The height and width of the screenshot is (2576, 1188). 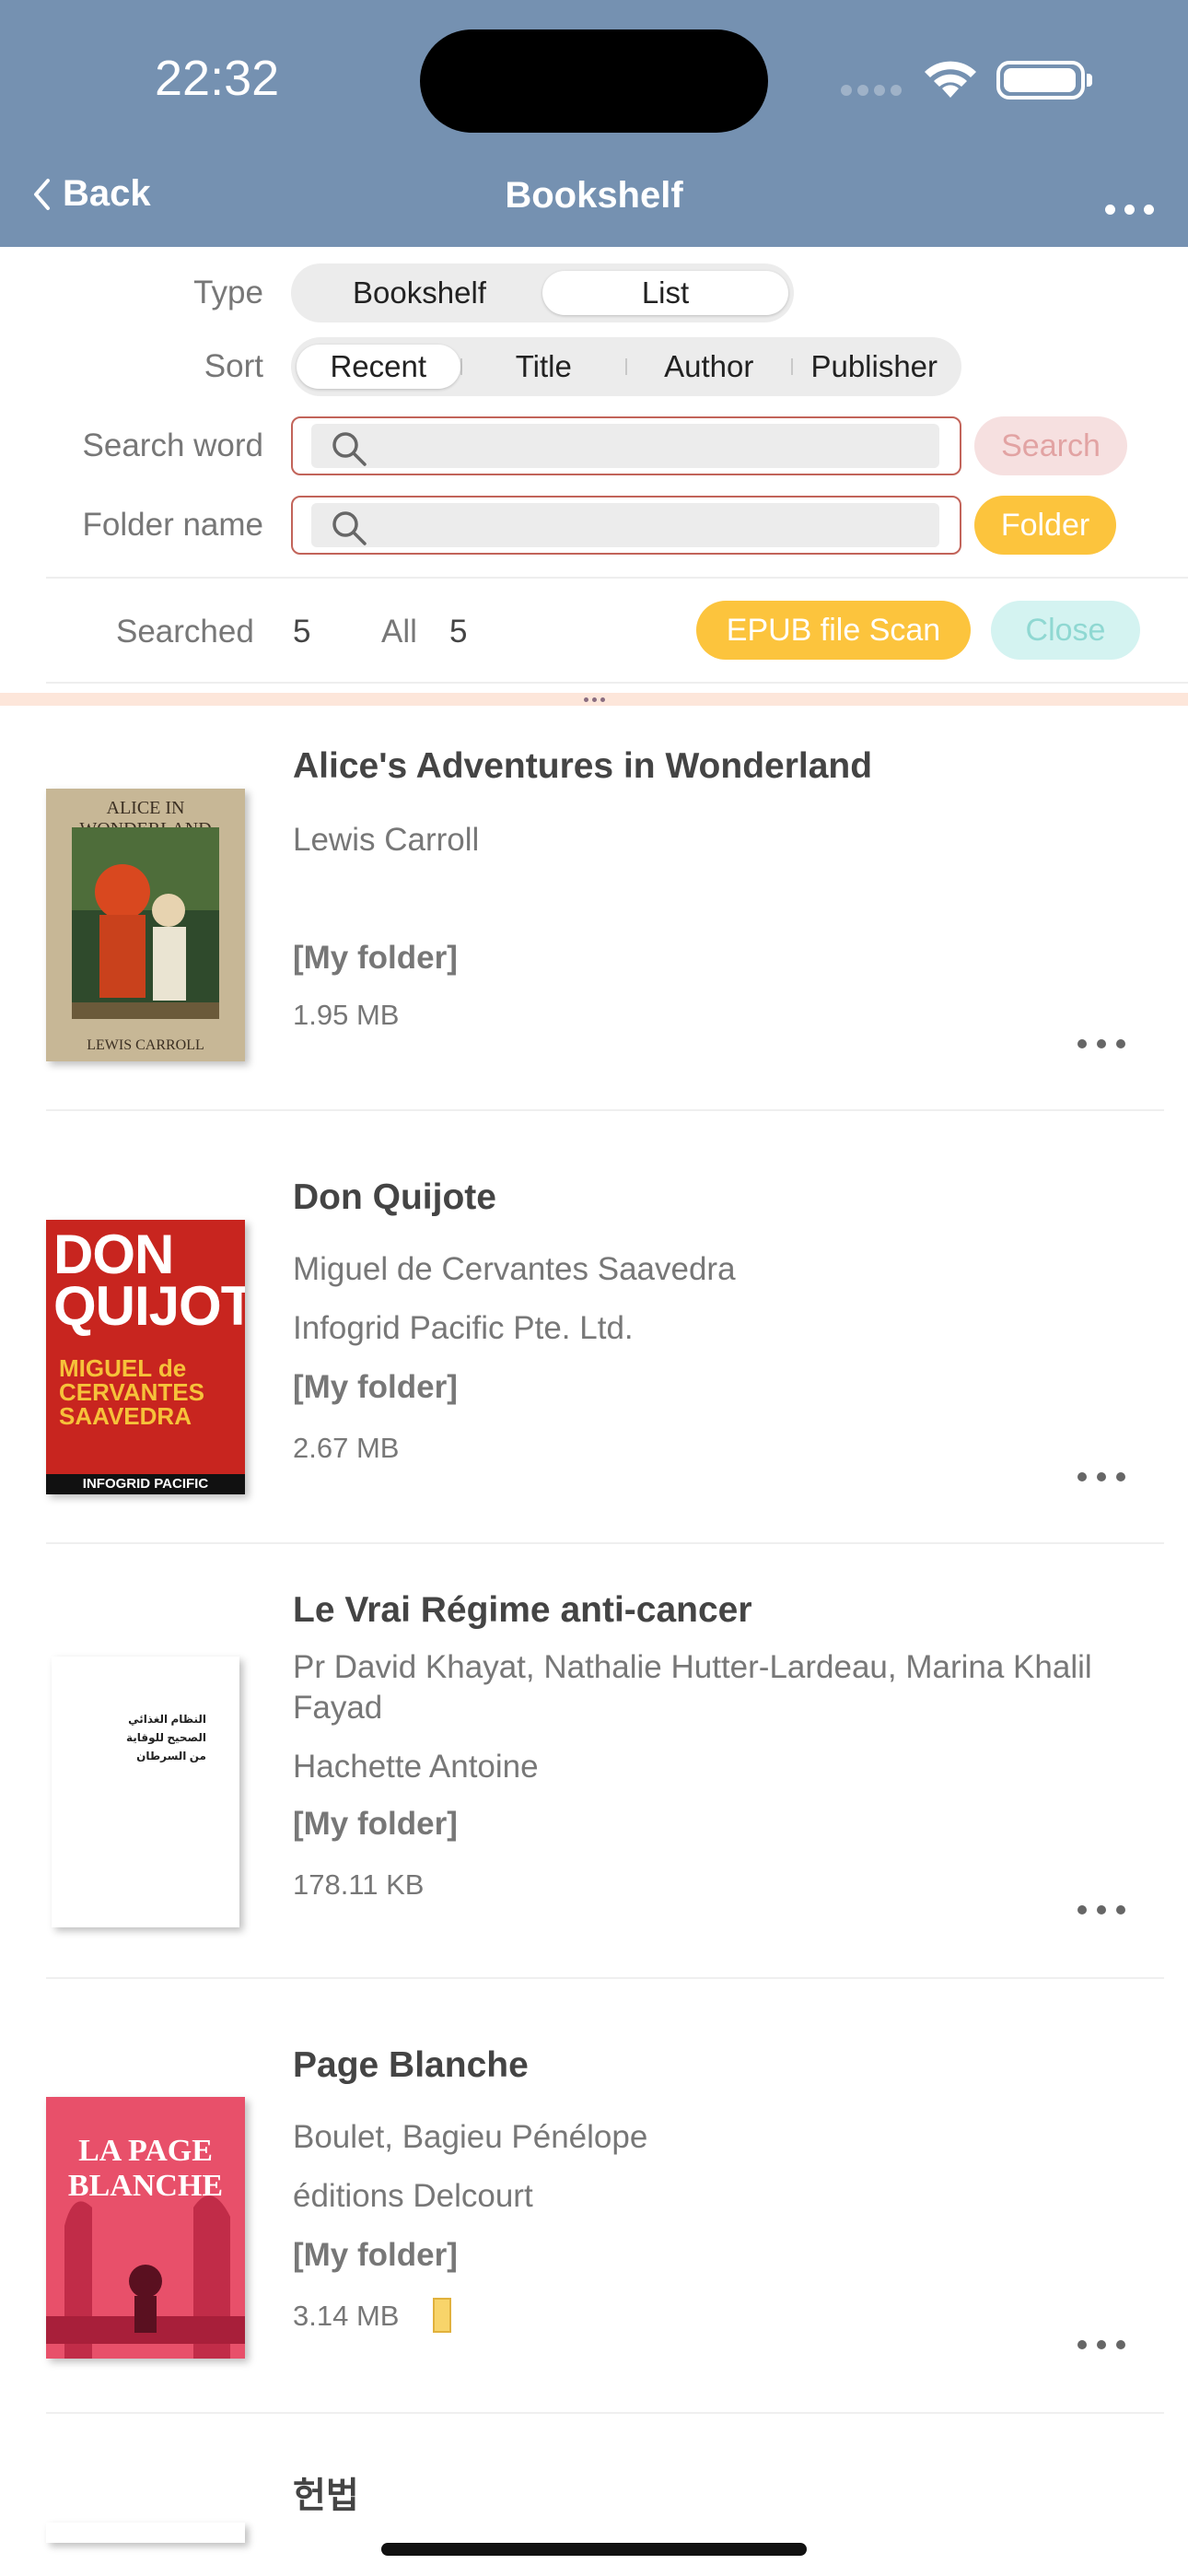 What do you see at coordinates (165, 1737) in the screenshot?
I see `cover-title: النظام الغذائي الصحيح للوقاية من السرطان` at bounding box center [165, 1737].